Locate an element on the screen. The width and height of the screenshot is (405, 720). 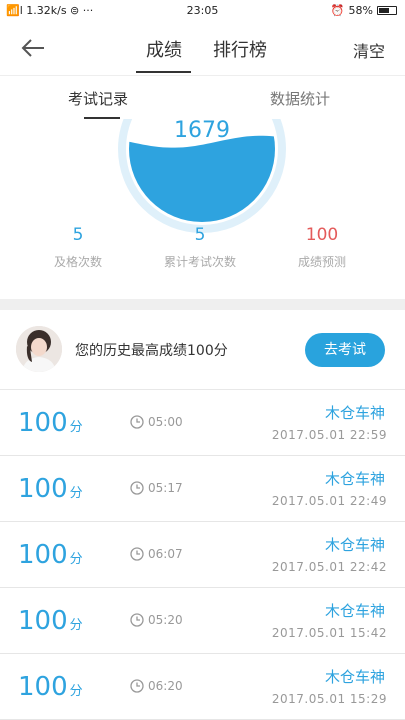
record-row: 100 分 06:20 木仓车神 2017.05.01 15:29 is located at coordinates (202, 687).